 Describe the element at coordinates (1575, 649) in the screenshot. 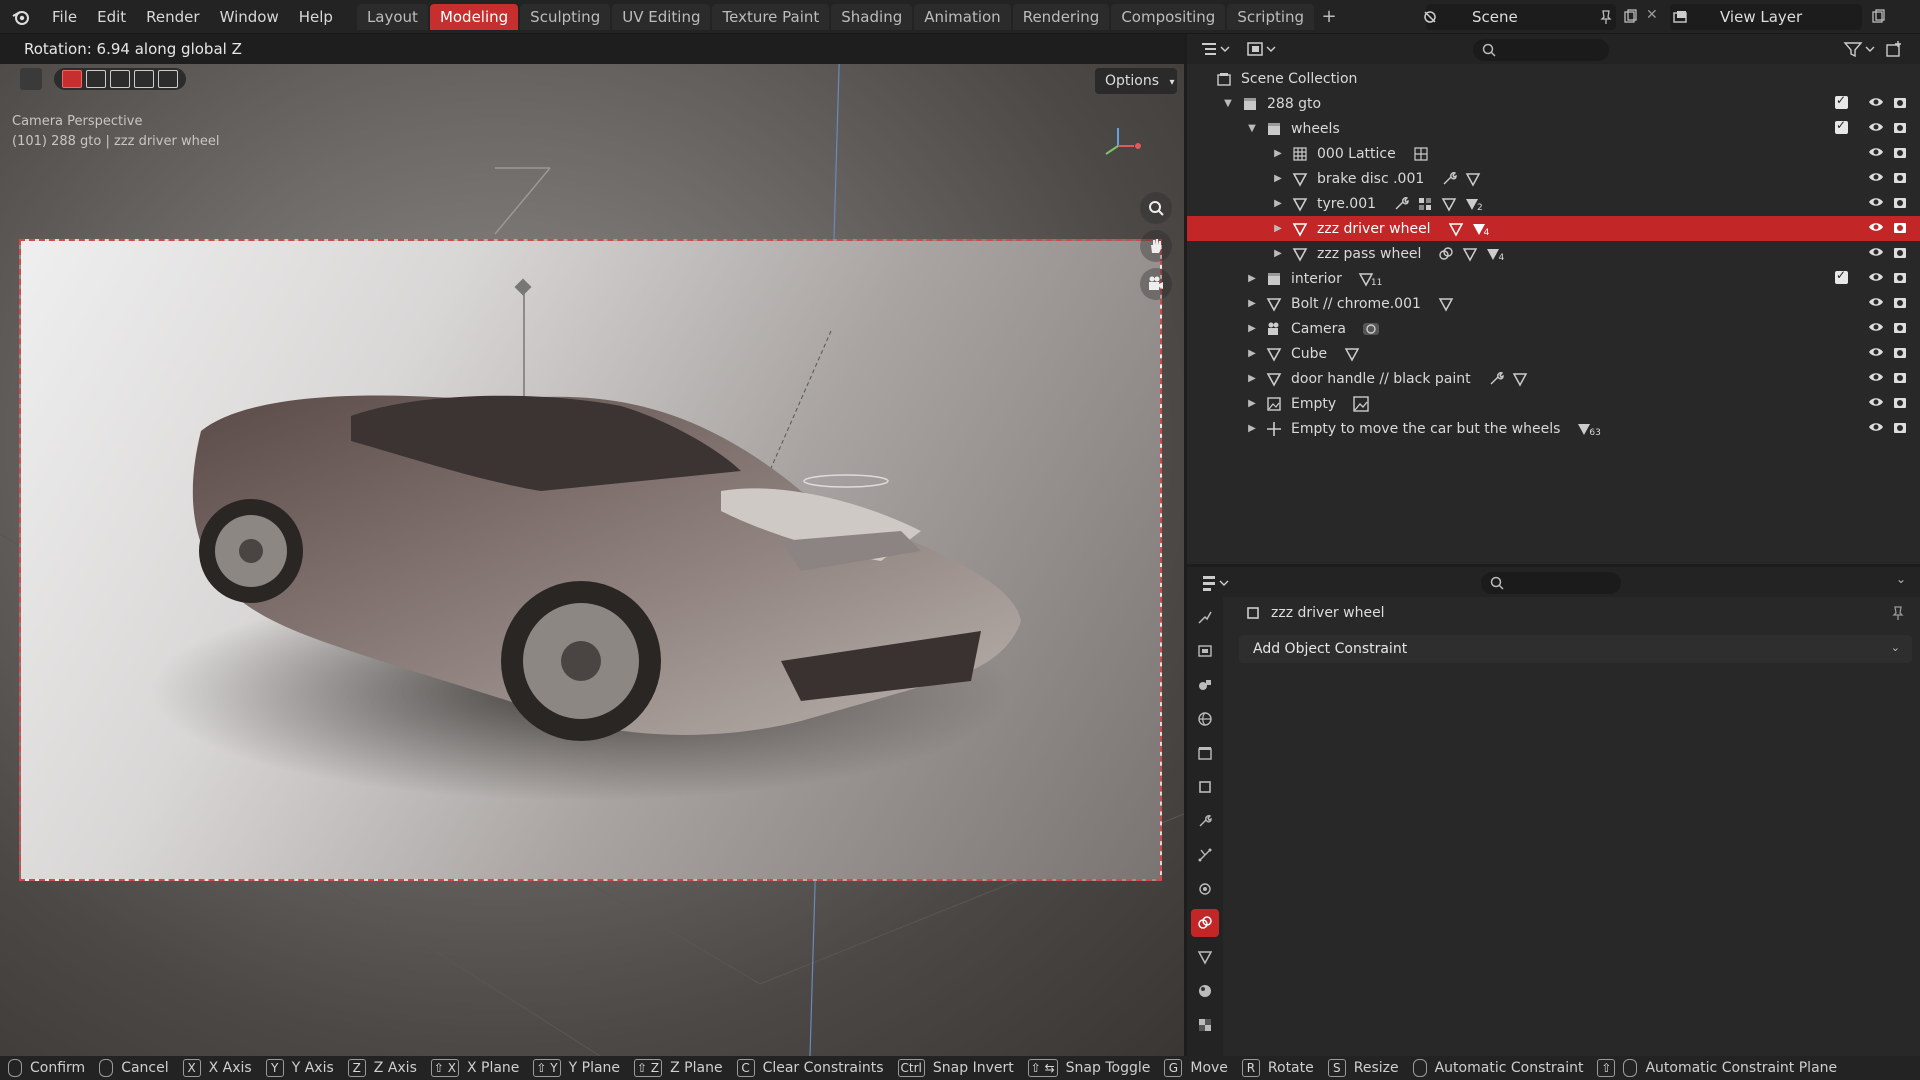

I see `add-object-constraint-button: Add Object Constraint ⌄` at that location.